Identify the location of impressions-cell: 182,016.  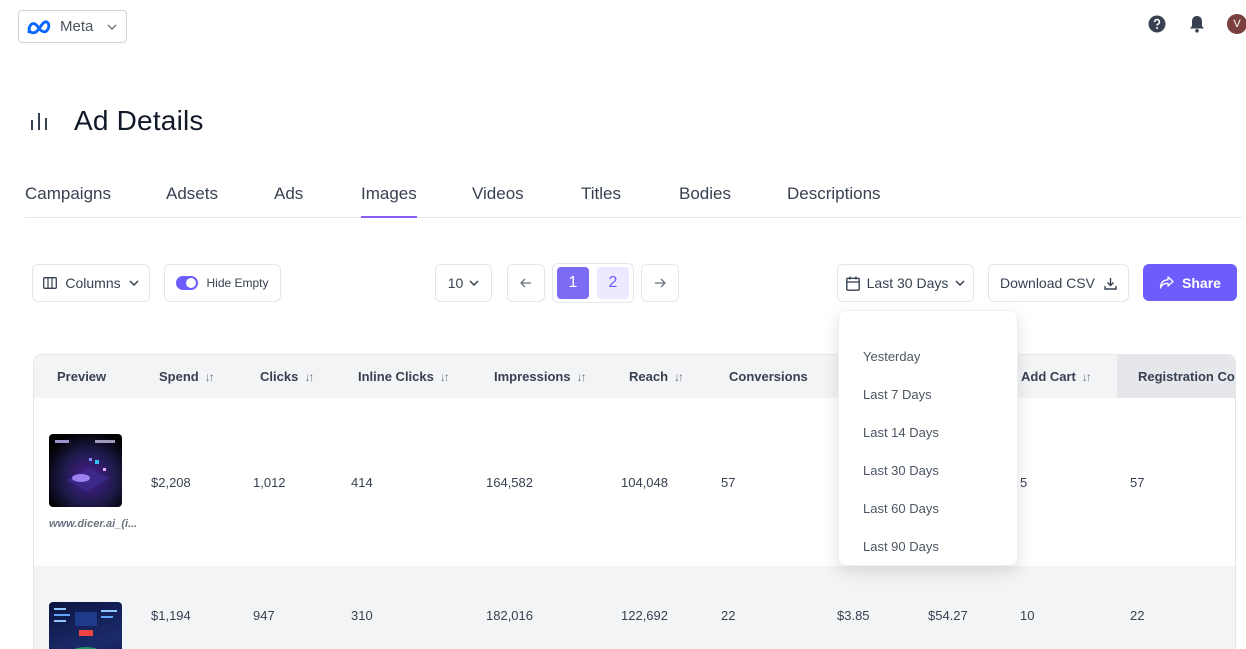
(509, 615).